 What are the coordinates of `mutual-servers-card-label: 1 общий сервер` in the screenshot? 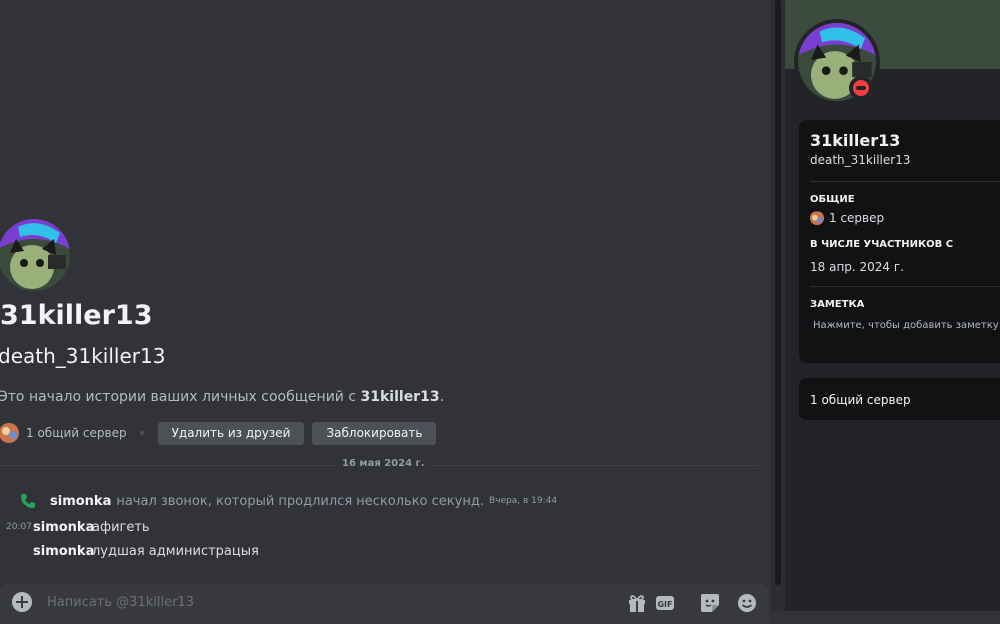 It's located at (860, 400).